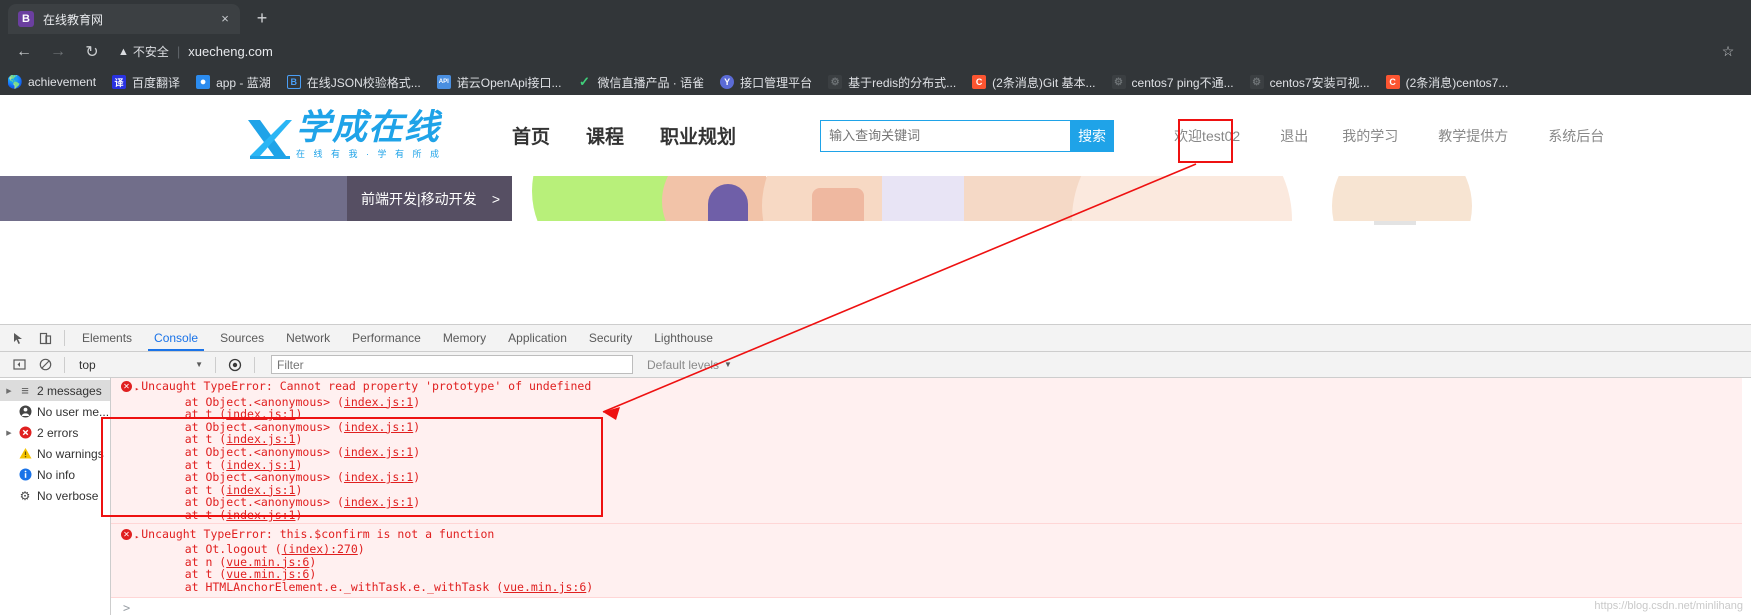 The width and height of the screenshot is (1751, 615). I want to click on console-stack-frame: at Ot.logout ((index):270), so click(931, 549).